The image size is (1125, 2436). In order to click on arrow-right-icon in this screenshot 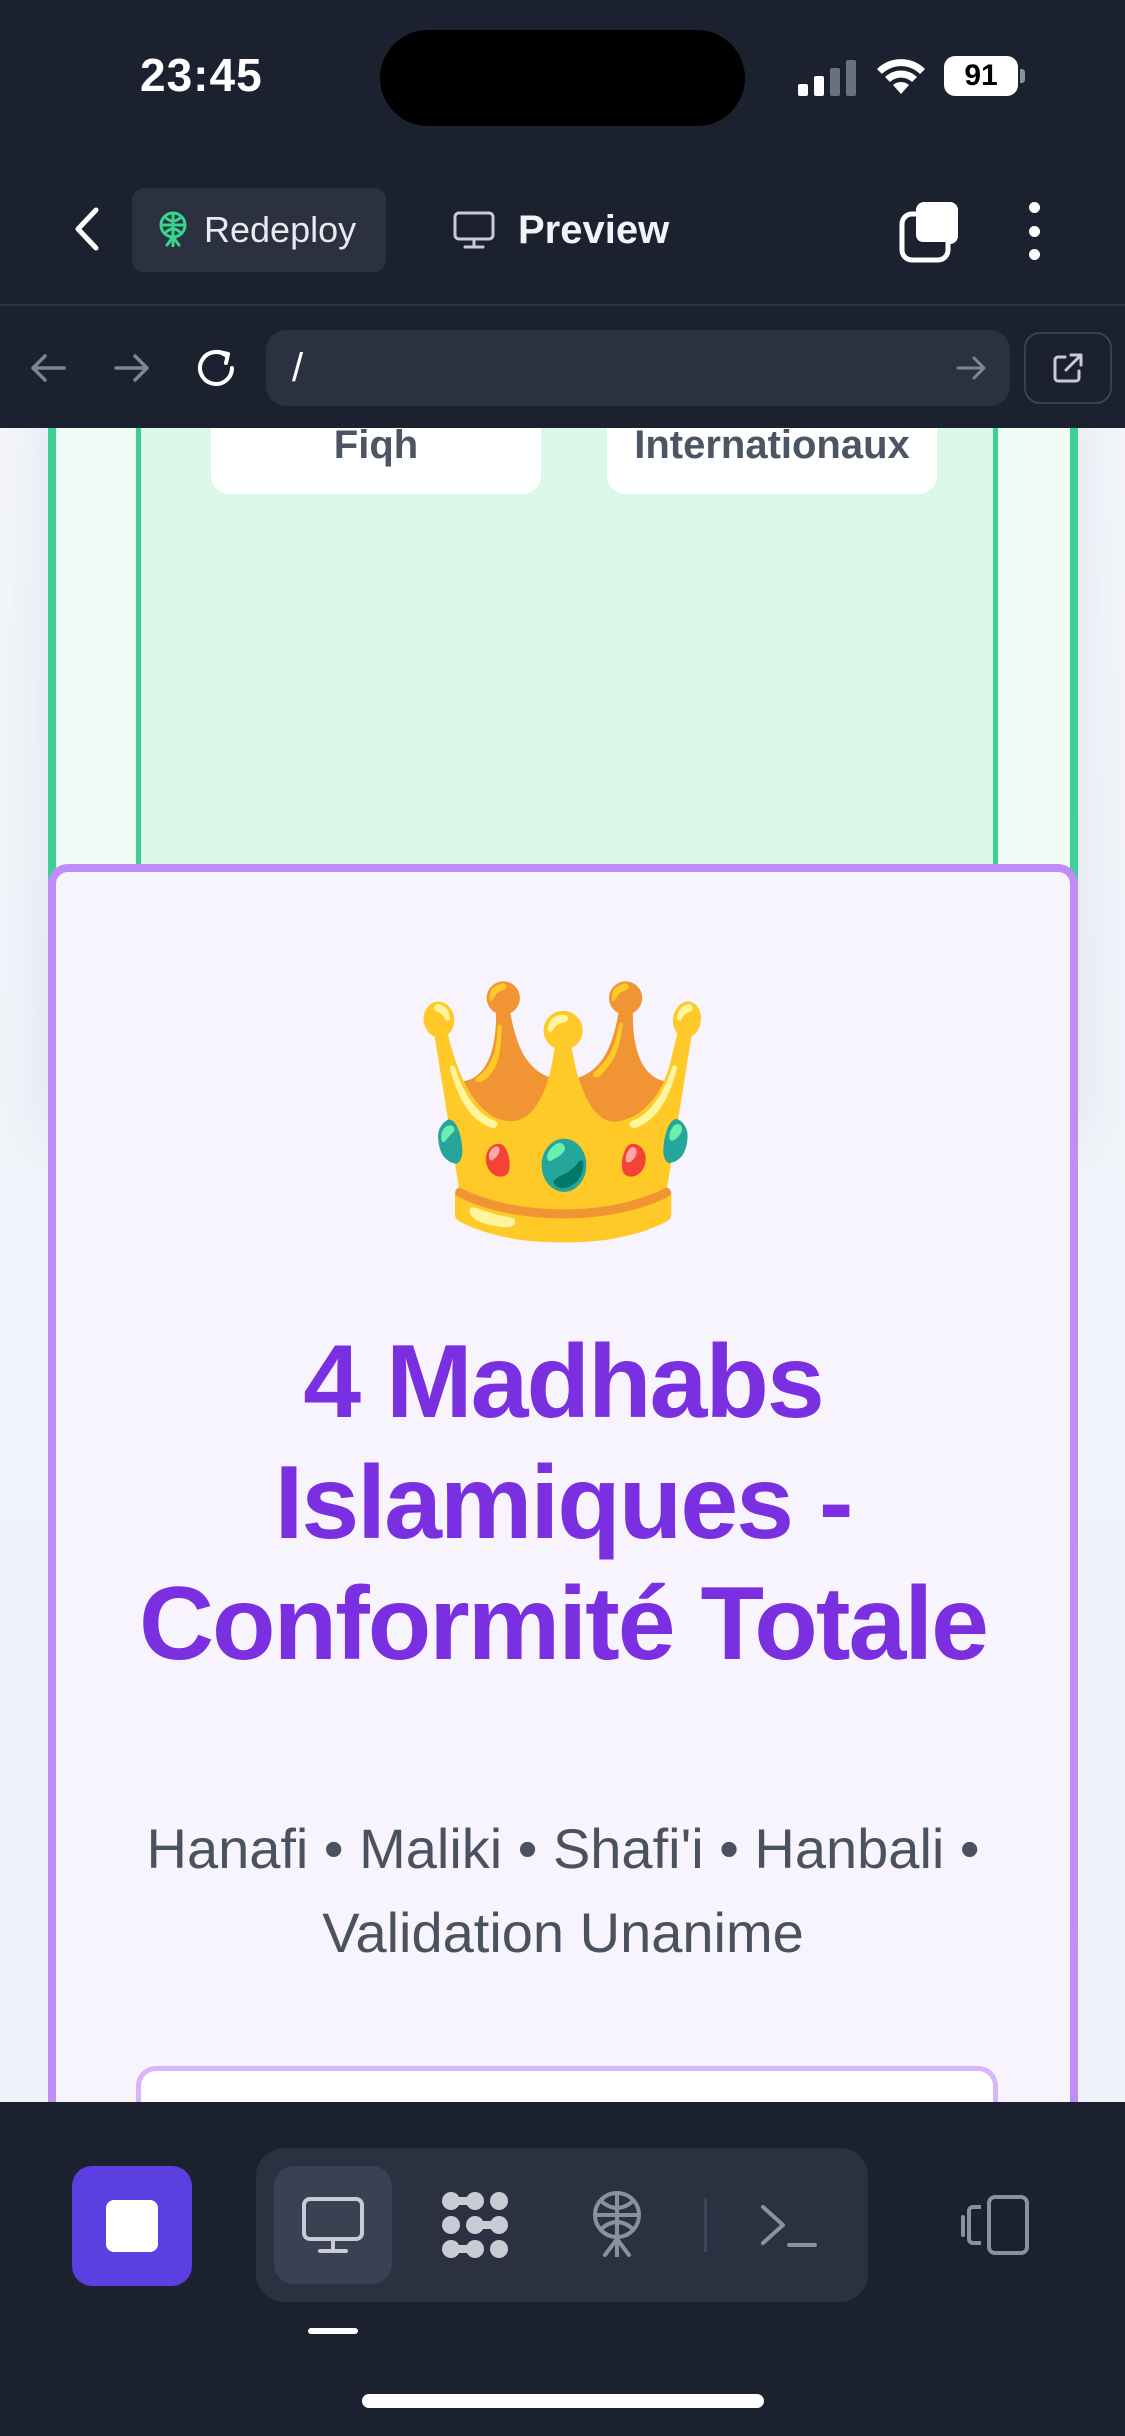, I will do `click(131, 368)`.